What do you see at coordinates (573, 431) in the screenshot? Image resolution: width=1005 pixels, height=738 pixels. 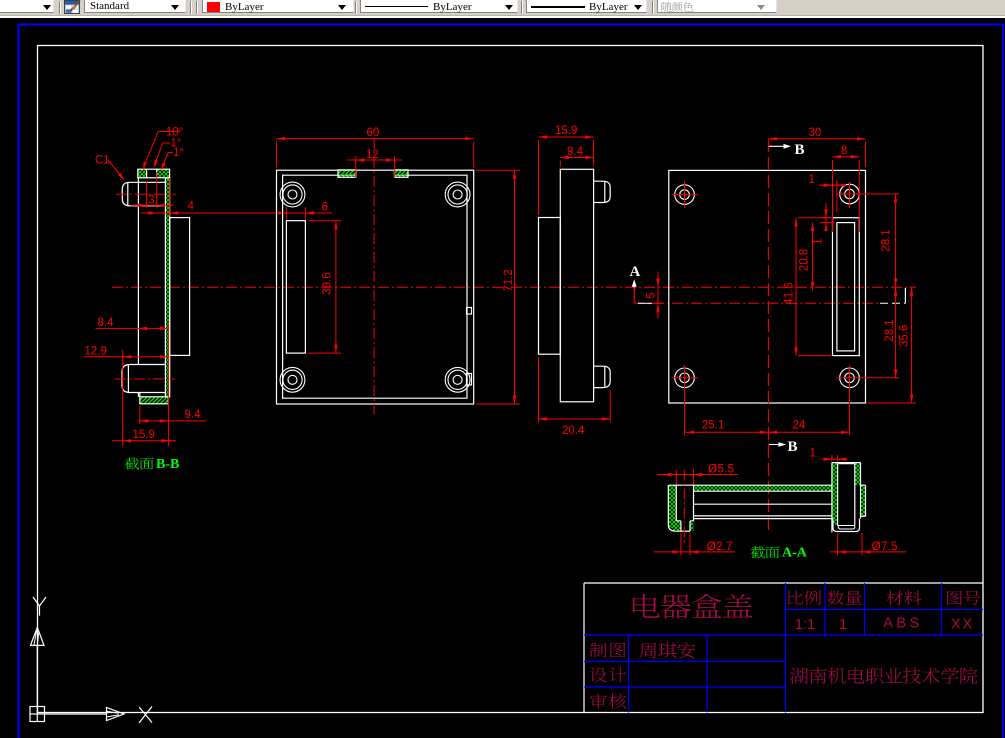 I see `svg-text: 20.4` at bounding box center [573, 431].